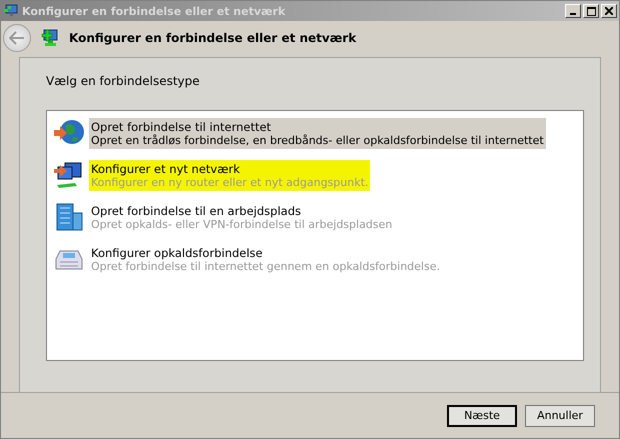 The height and width of the screenshot is (439, 620). Describe the element at coordinates (166, 169) in the screenshot. I see `option-title: Konfigurer et nyt netværk` at that location.